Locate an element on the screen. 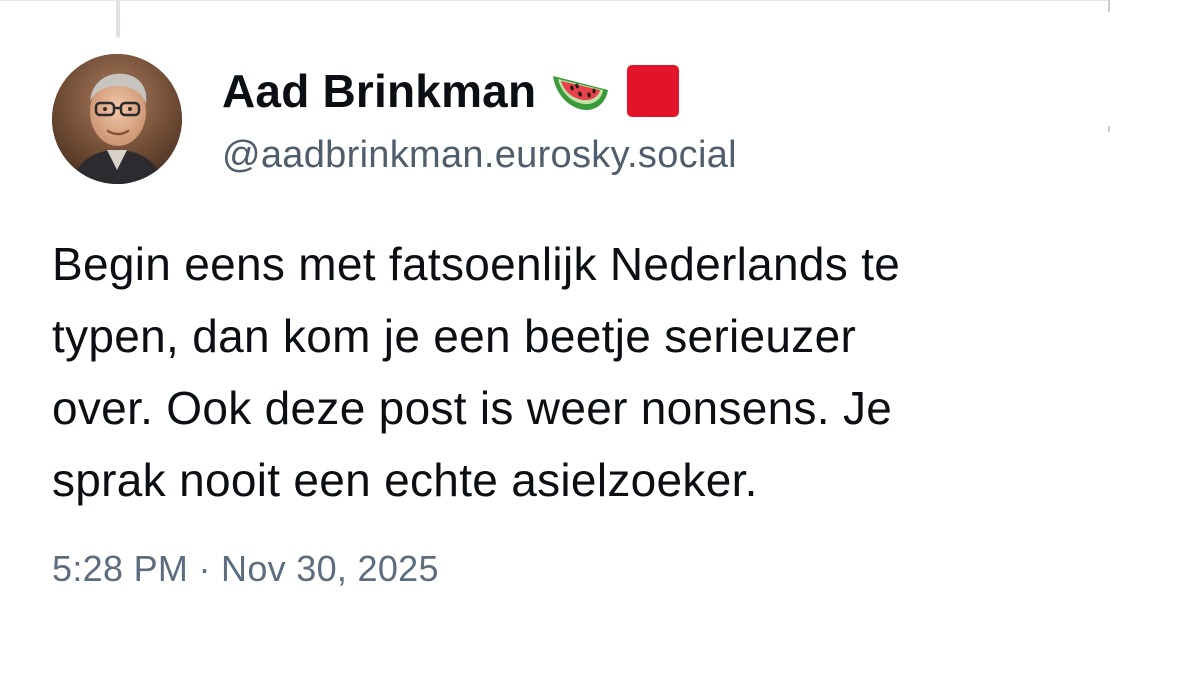  watermelon-icon is located at coordinates (580, 91).